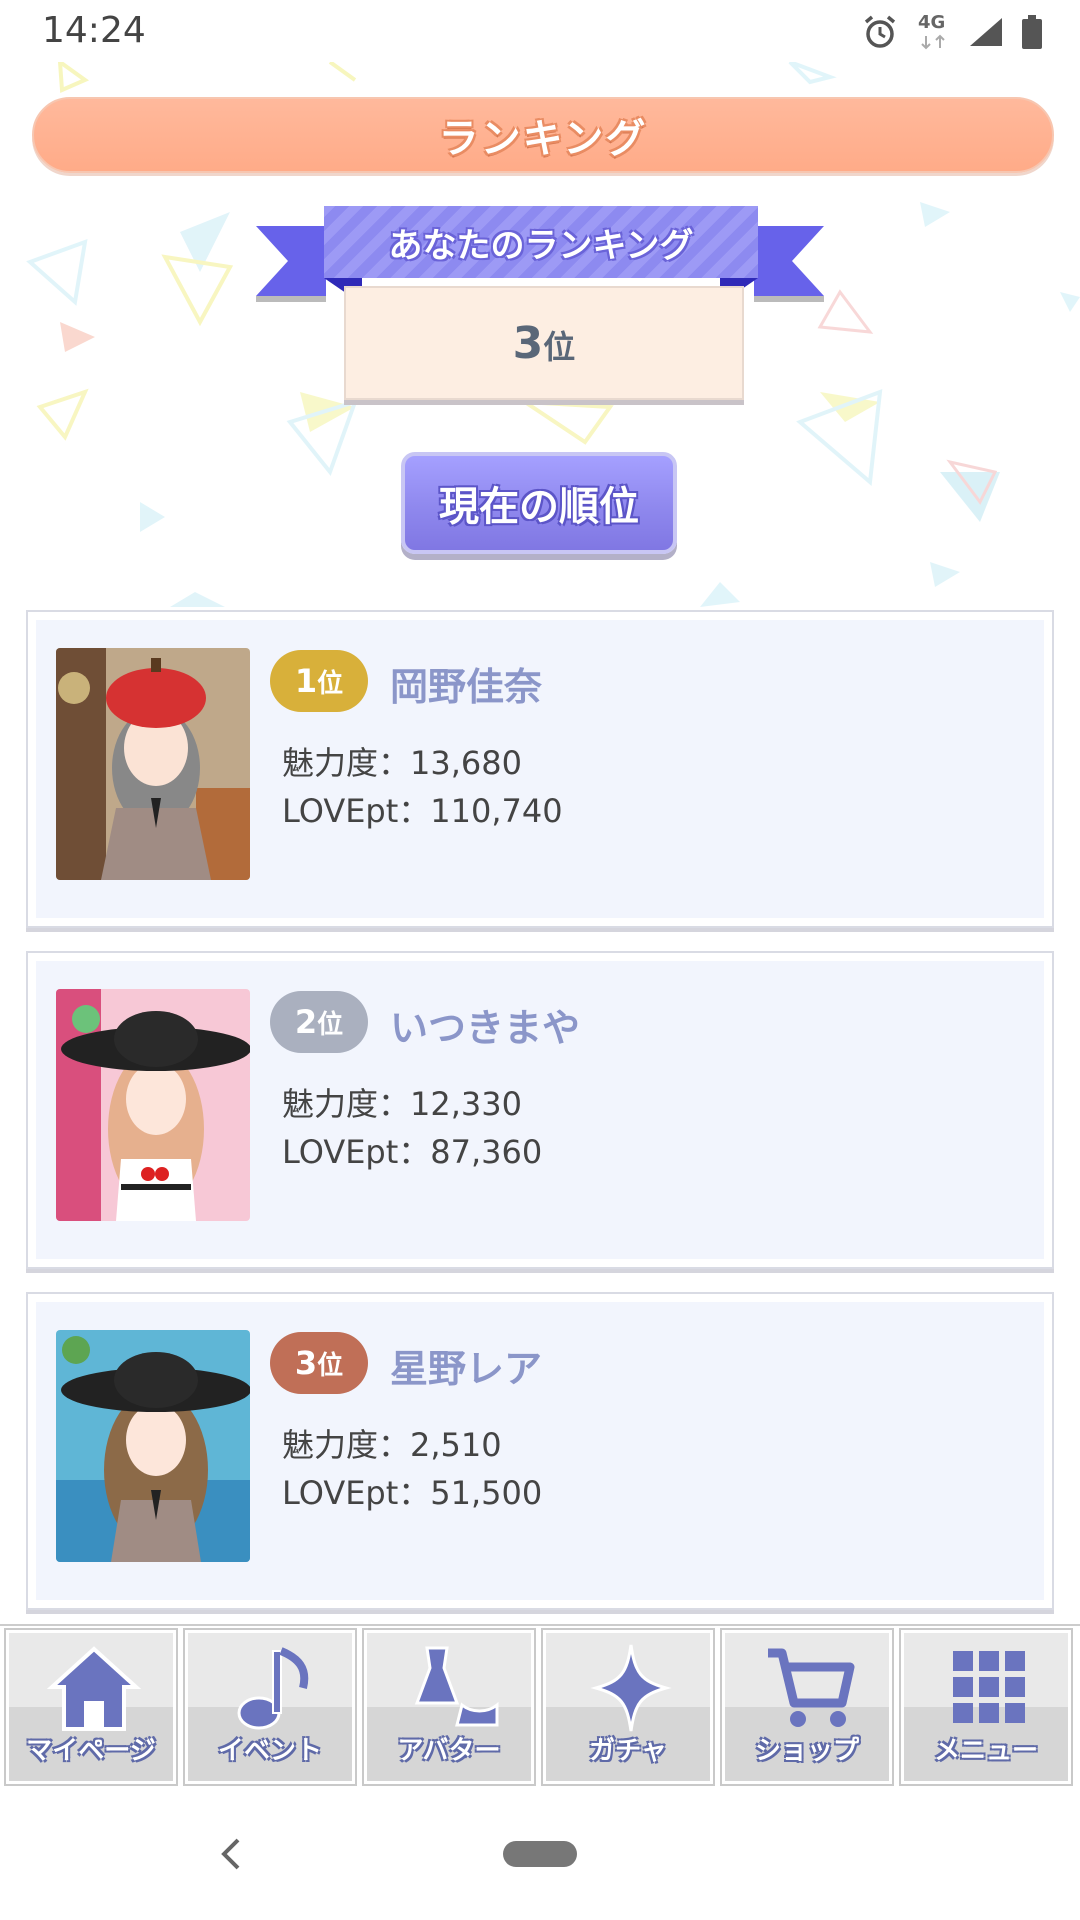 The image size is (1080, 1920). I want to click on my-ranking-panel: 3位 あなたのランキング, so click(540, 304).